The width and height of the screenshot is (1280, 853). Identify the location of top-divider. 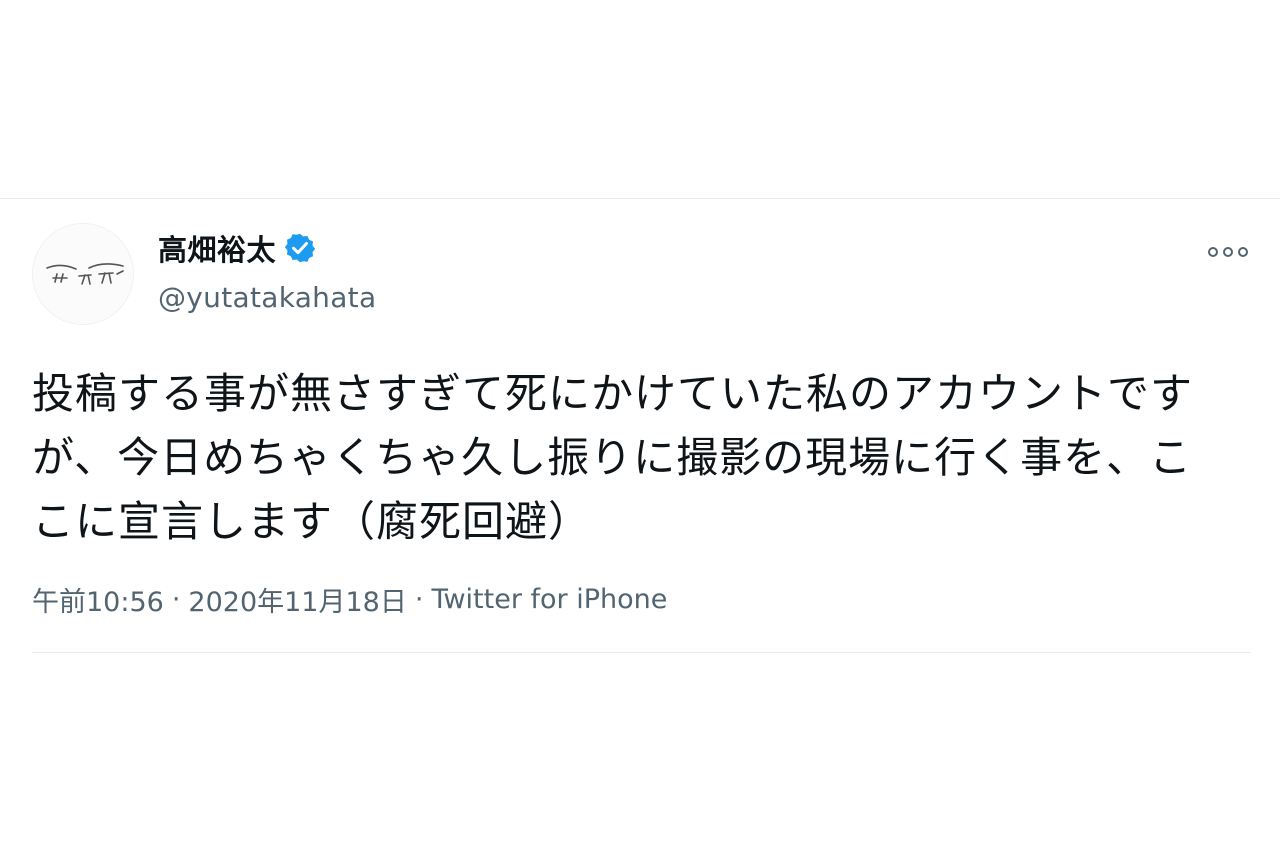
(640, 198).